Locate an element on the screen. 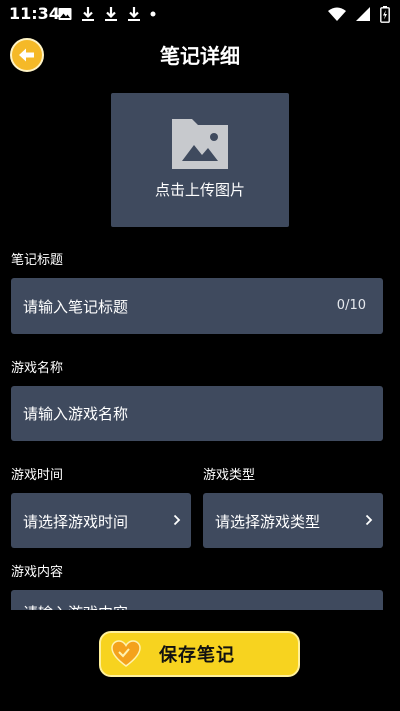 The image size is (400, 711). page-title: 笔记详细 is located at coordinates (200, 56).